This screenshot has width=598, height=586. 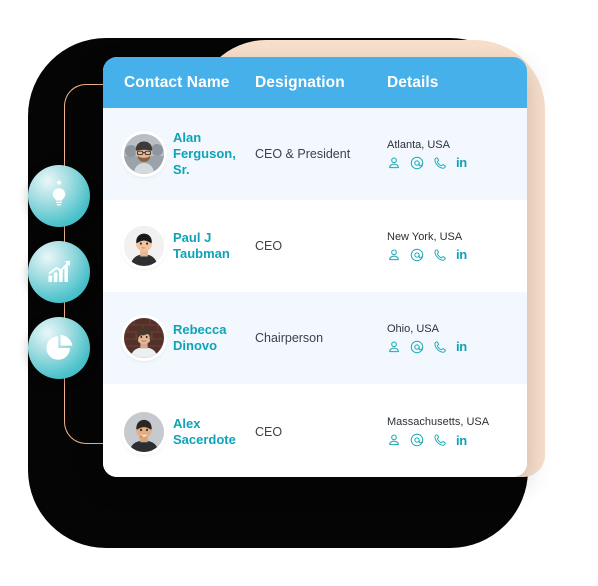 I want to click on table-row: Paul J Taubman CEO New York, USA in, so click(x=315, y=246).